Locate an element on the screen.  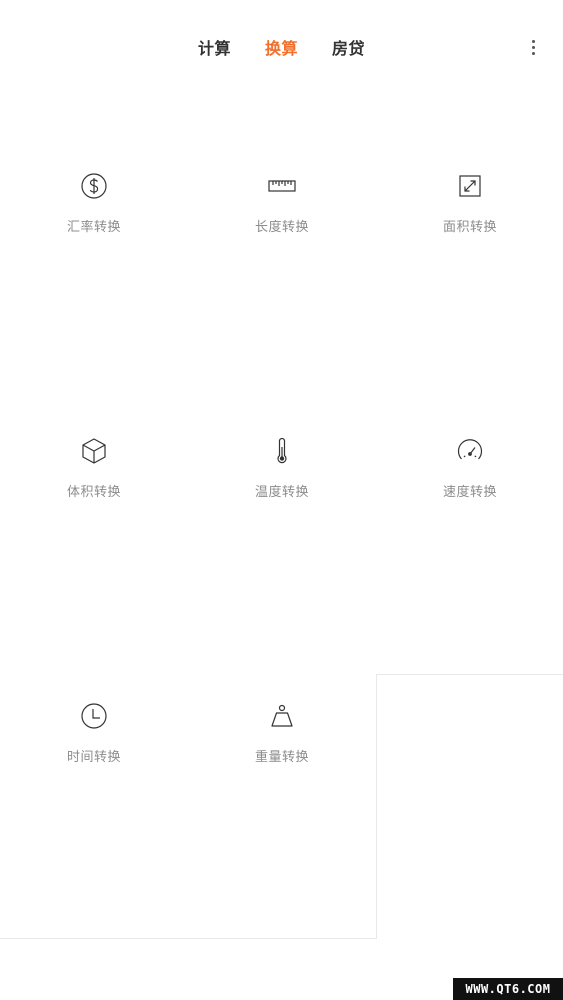
time-converter-button: 时间转换 is located at coordinates (94, 734).